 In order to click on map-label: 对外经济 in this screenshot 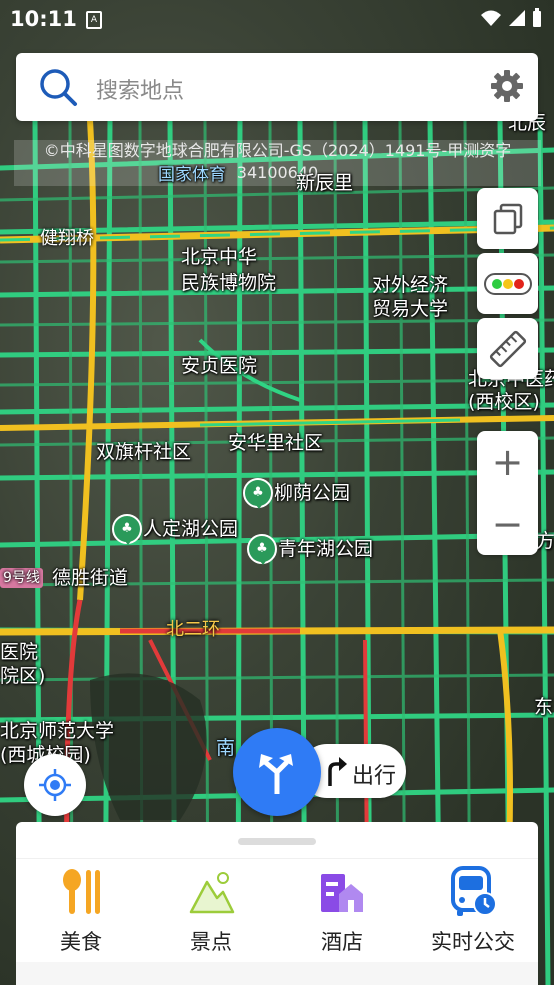, I will do `click(410, 285)`.